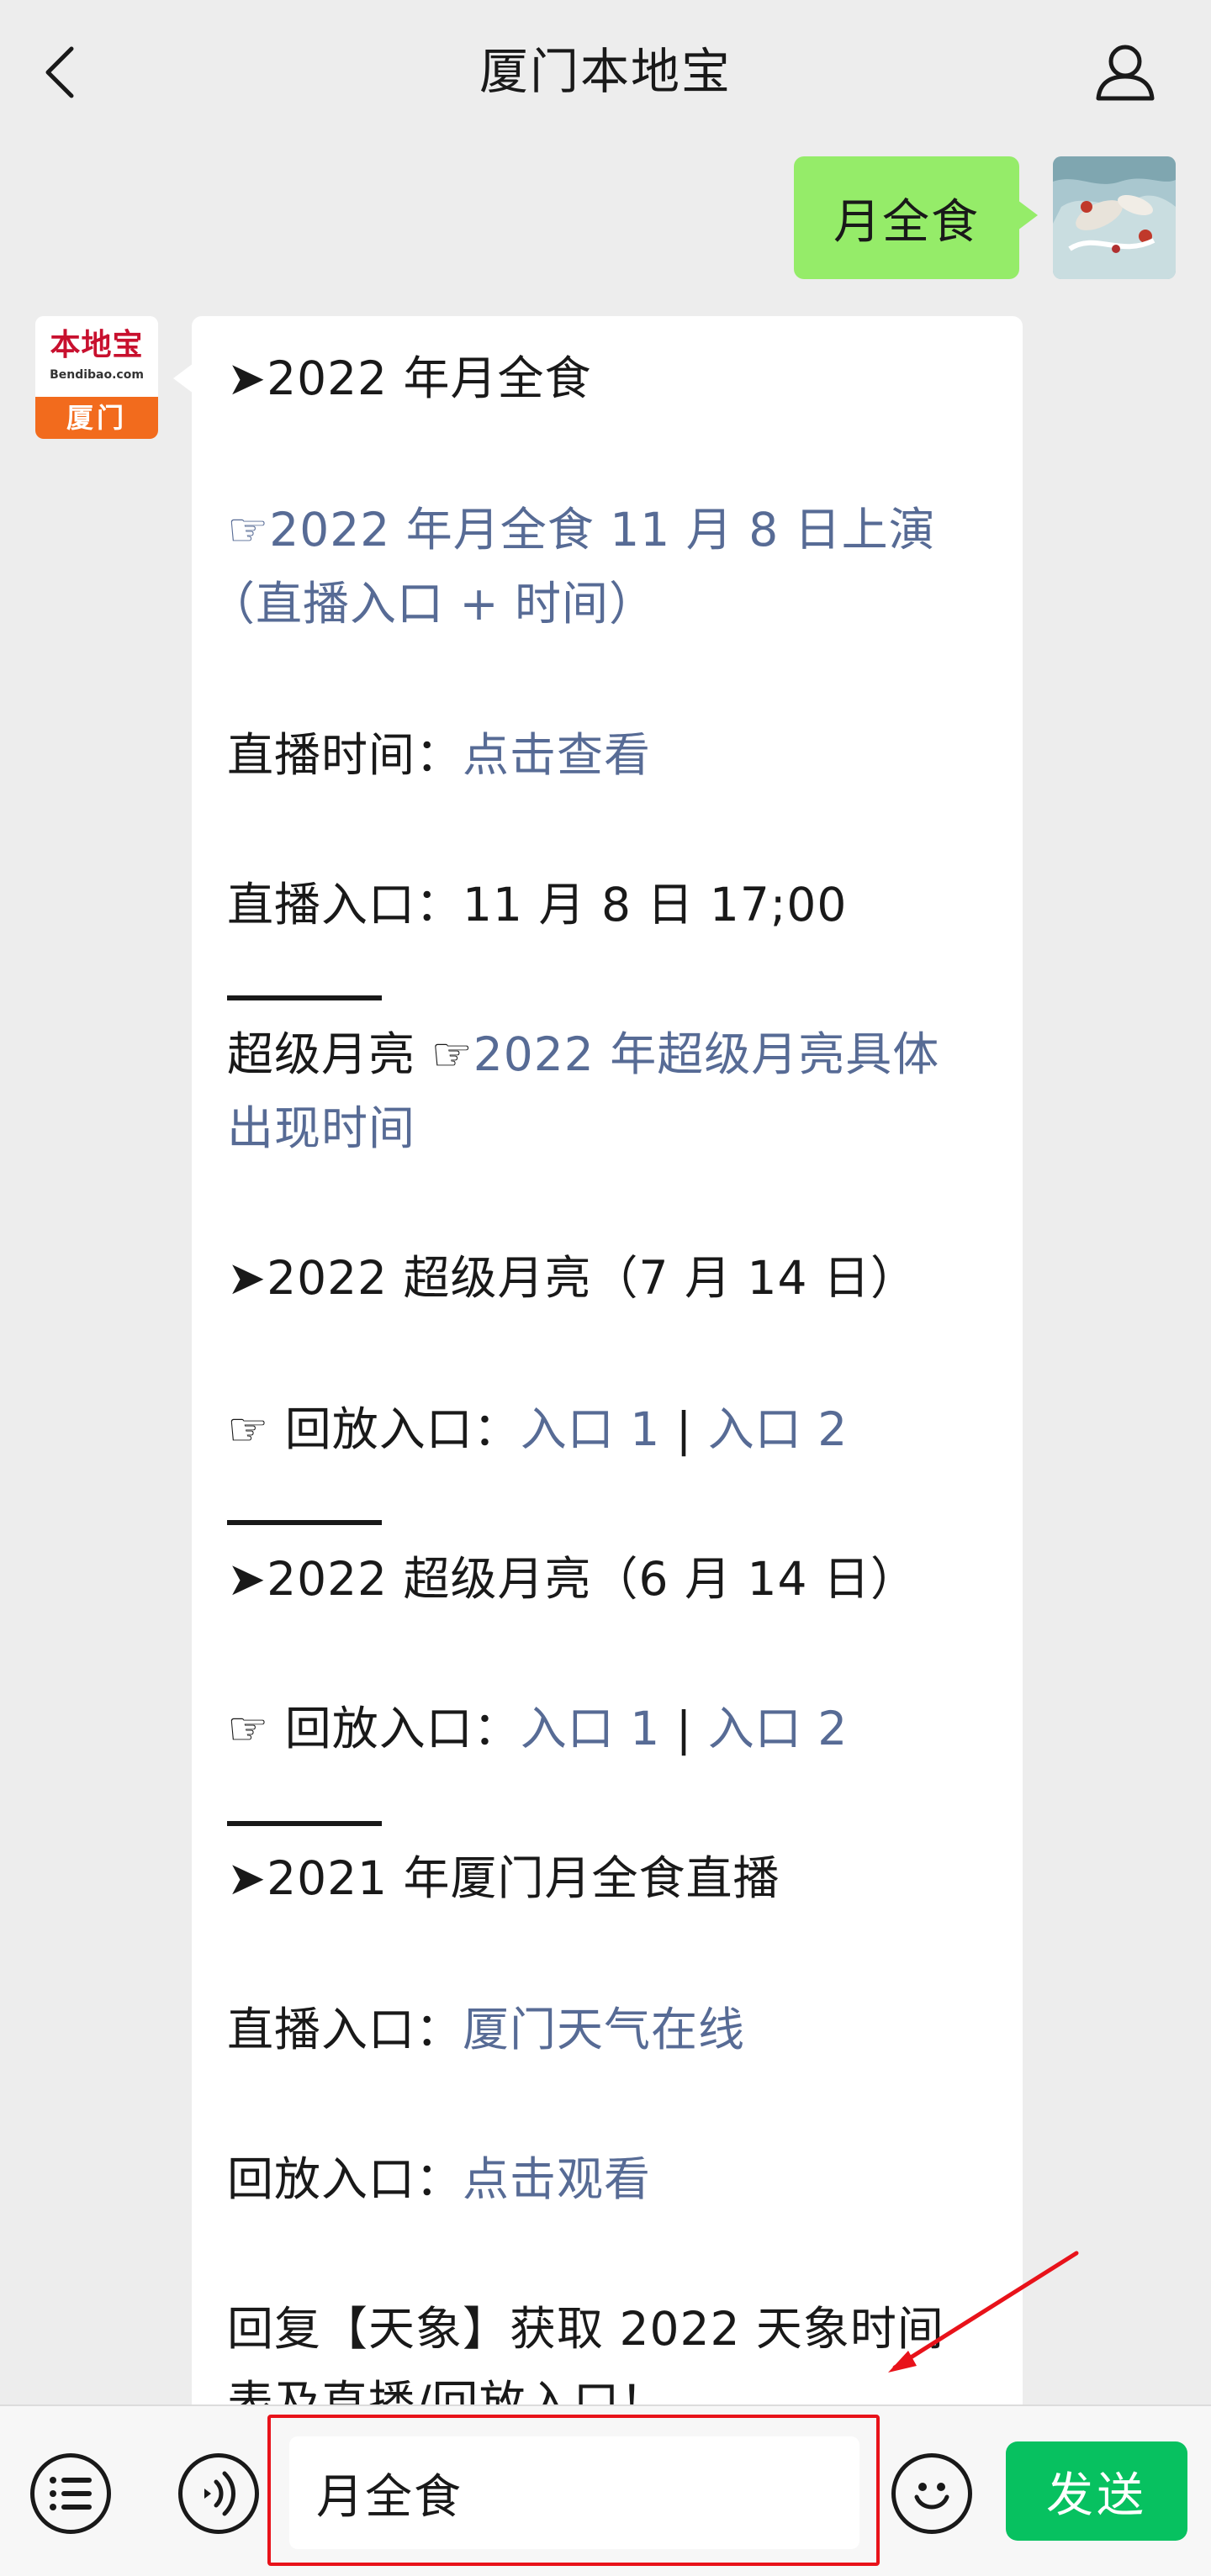 Image resolution: width=1211 pixels, height=2576 pixels. Describe the element at coordinates (585, 2329) in the screenshot. I see `reply-text: 回复【天象】获取 2022 天象时间` at that location.